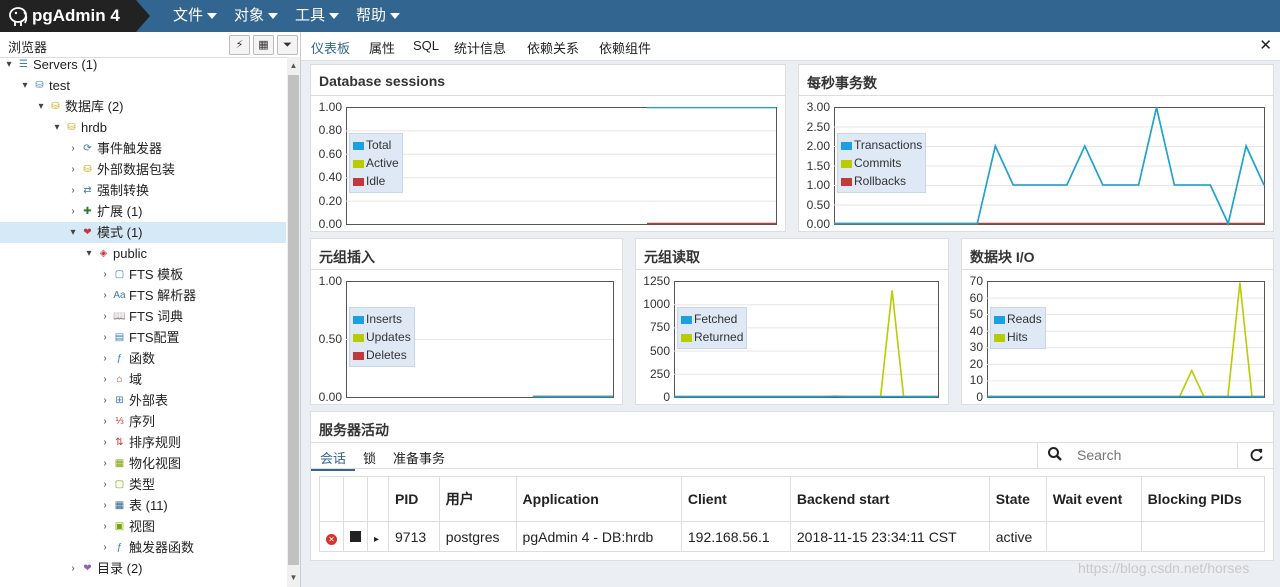 The height and width of the screenshot is (587, 1280). What do you see at coordinates (143, 127) in the screenshot?
I see `tree-node: ▾ ⛁ hrdb` at bounding box center [143, 127].